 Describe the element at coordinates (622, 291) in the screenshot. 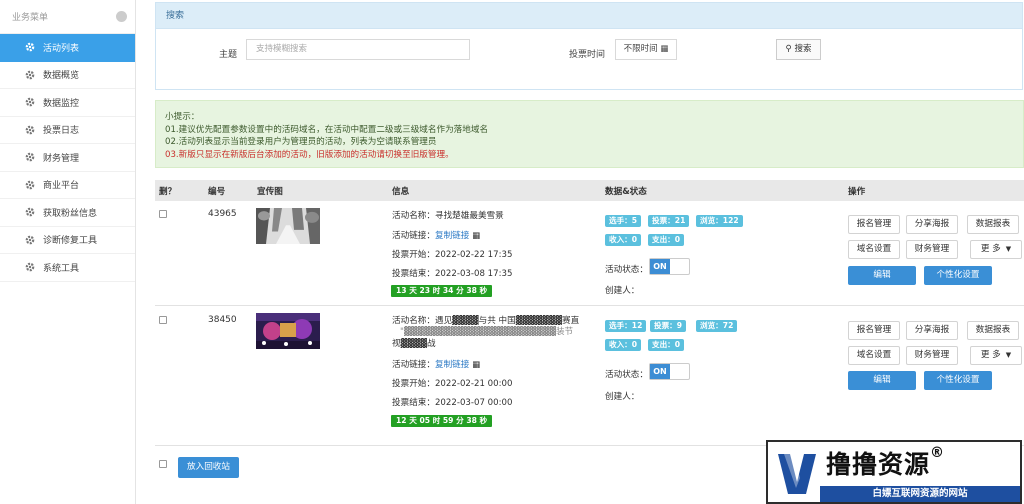

I see `creator-label: 创建人：` at that location.